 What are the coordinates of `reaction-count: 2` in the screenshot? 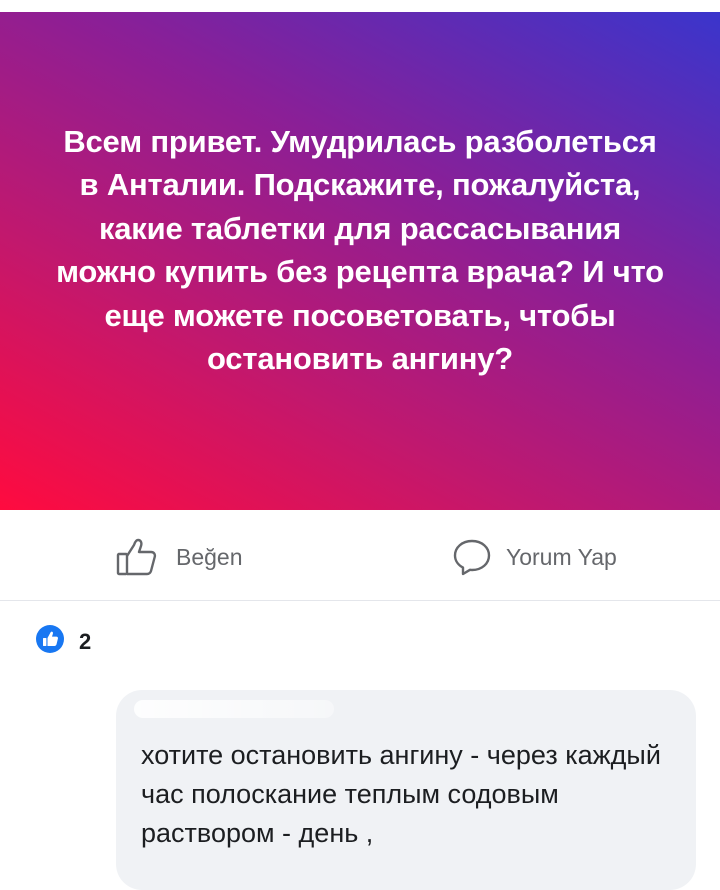 It's located at (85, 641).